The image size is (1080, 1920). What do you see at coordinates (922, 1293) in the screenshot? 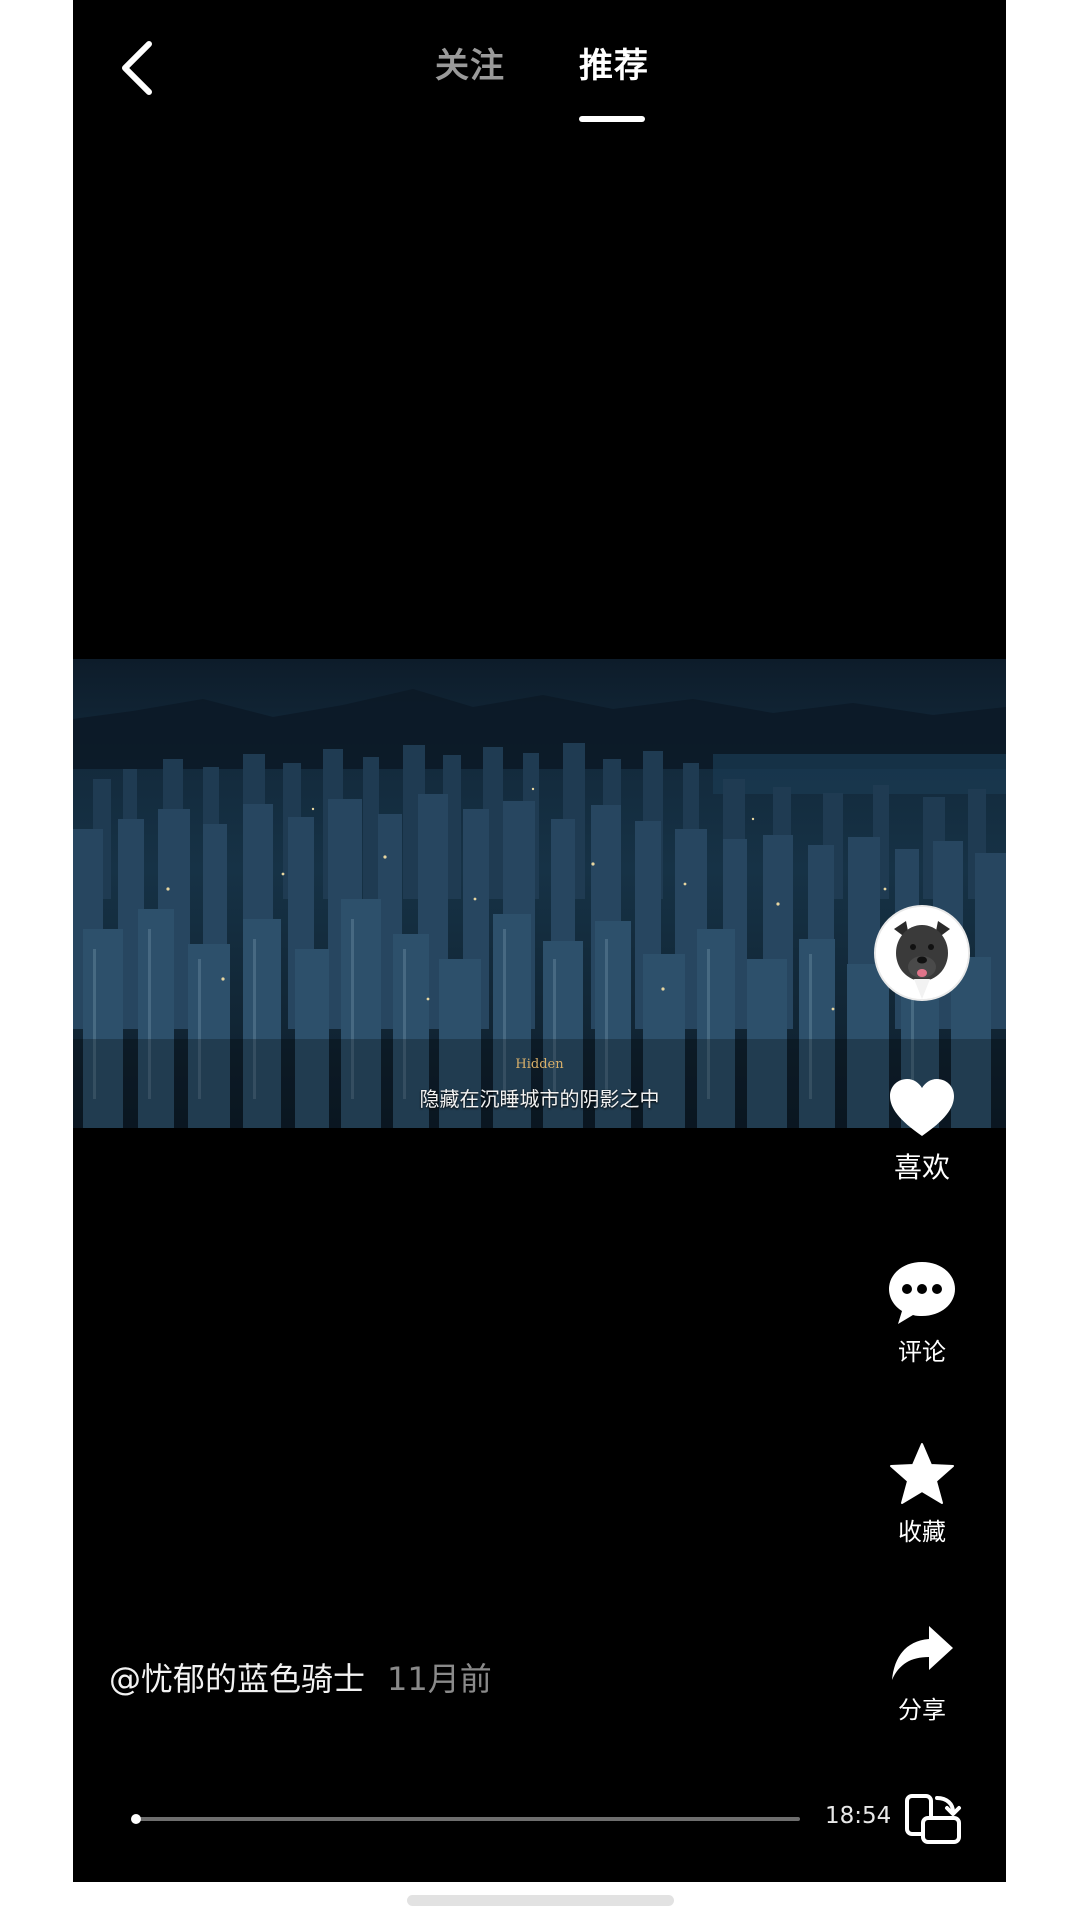
I see `comment-bubble-icon` at bounding box center [922, 1293].